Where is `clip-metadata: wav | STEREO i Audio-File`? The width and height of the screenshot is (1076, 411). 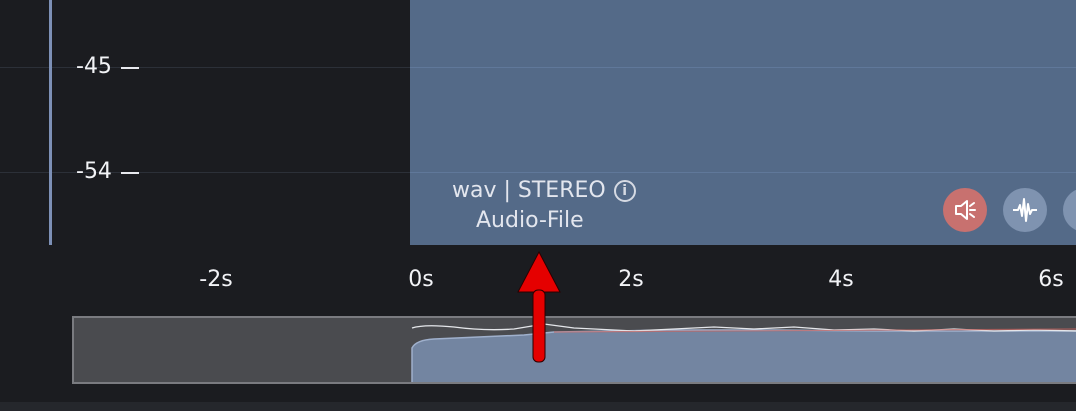 clip-metadata: wav | STEREO i Audio-File is located at coordinates (557, 206).